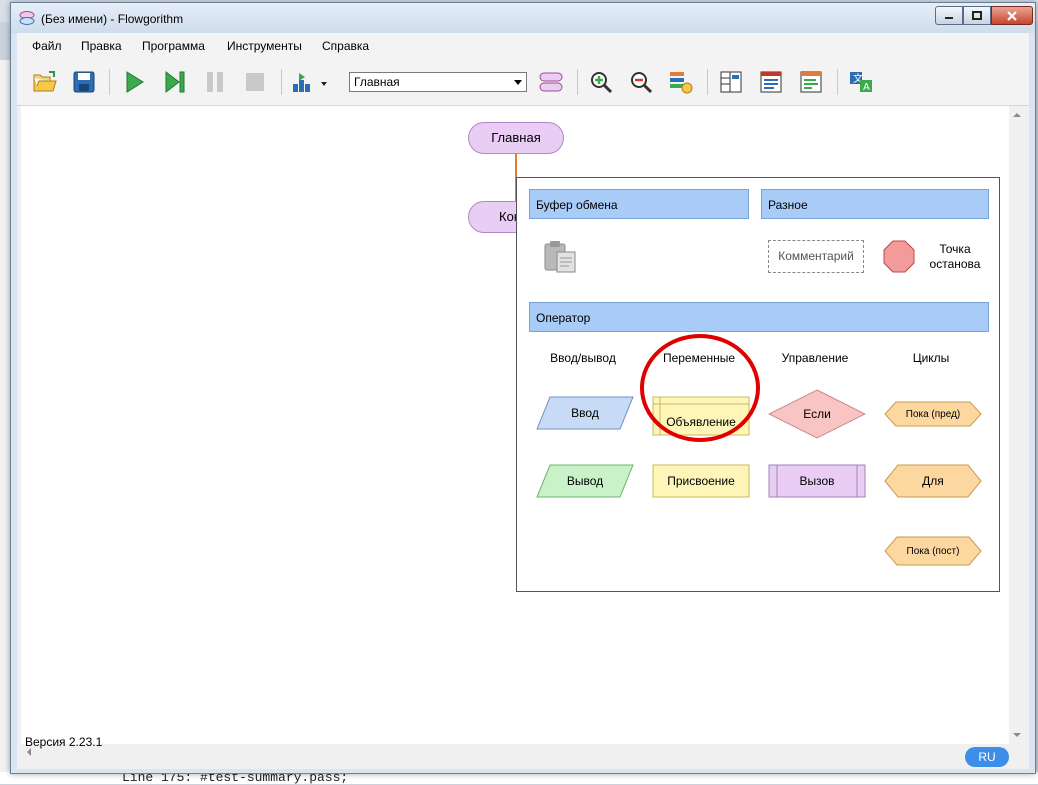  I want to click on save-disk-icon, so click(84, 82).